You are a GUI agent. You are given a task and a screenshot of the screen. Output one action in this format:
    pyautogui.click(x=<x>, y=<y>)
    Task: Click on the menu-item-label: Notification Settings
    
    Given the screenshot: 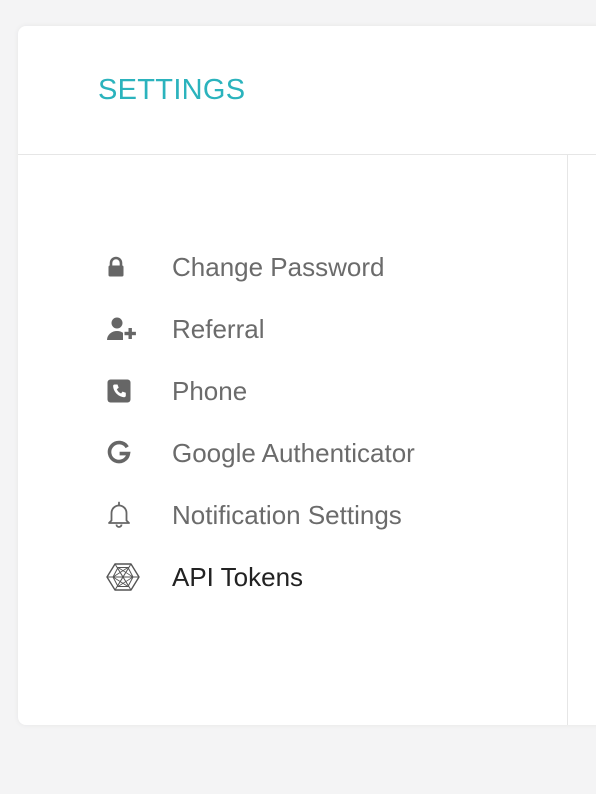 What is the action you would take?
    pyautogui.click(x=287, y=515)
    